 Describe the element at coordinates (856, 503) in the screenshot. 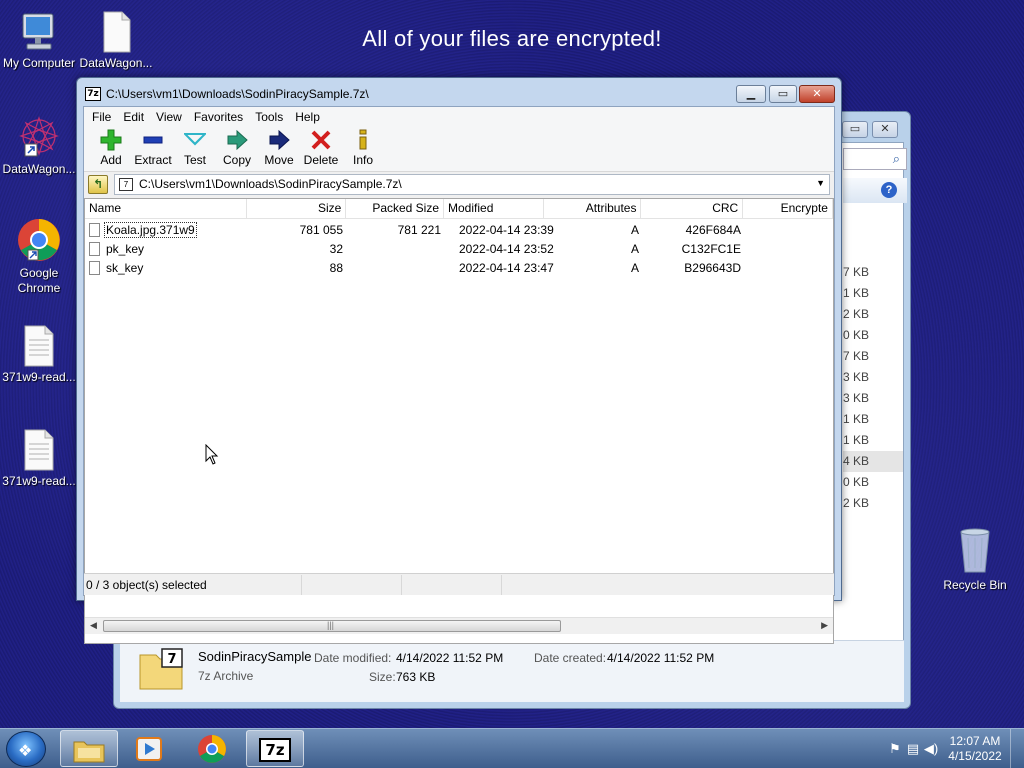

I see `size-cell: 2 KB` at that location.